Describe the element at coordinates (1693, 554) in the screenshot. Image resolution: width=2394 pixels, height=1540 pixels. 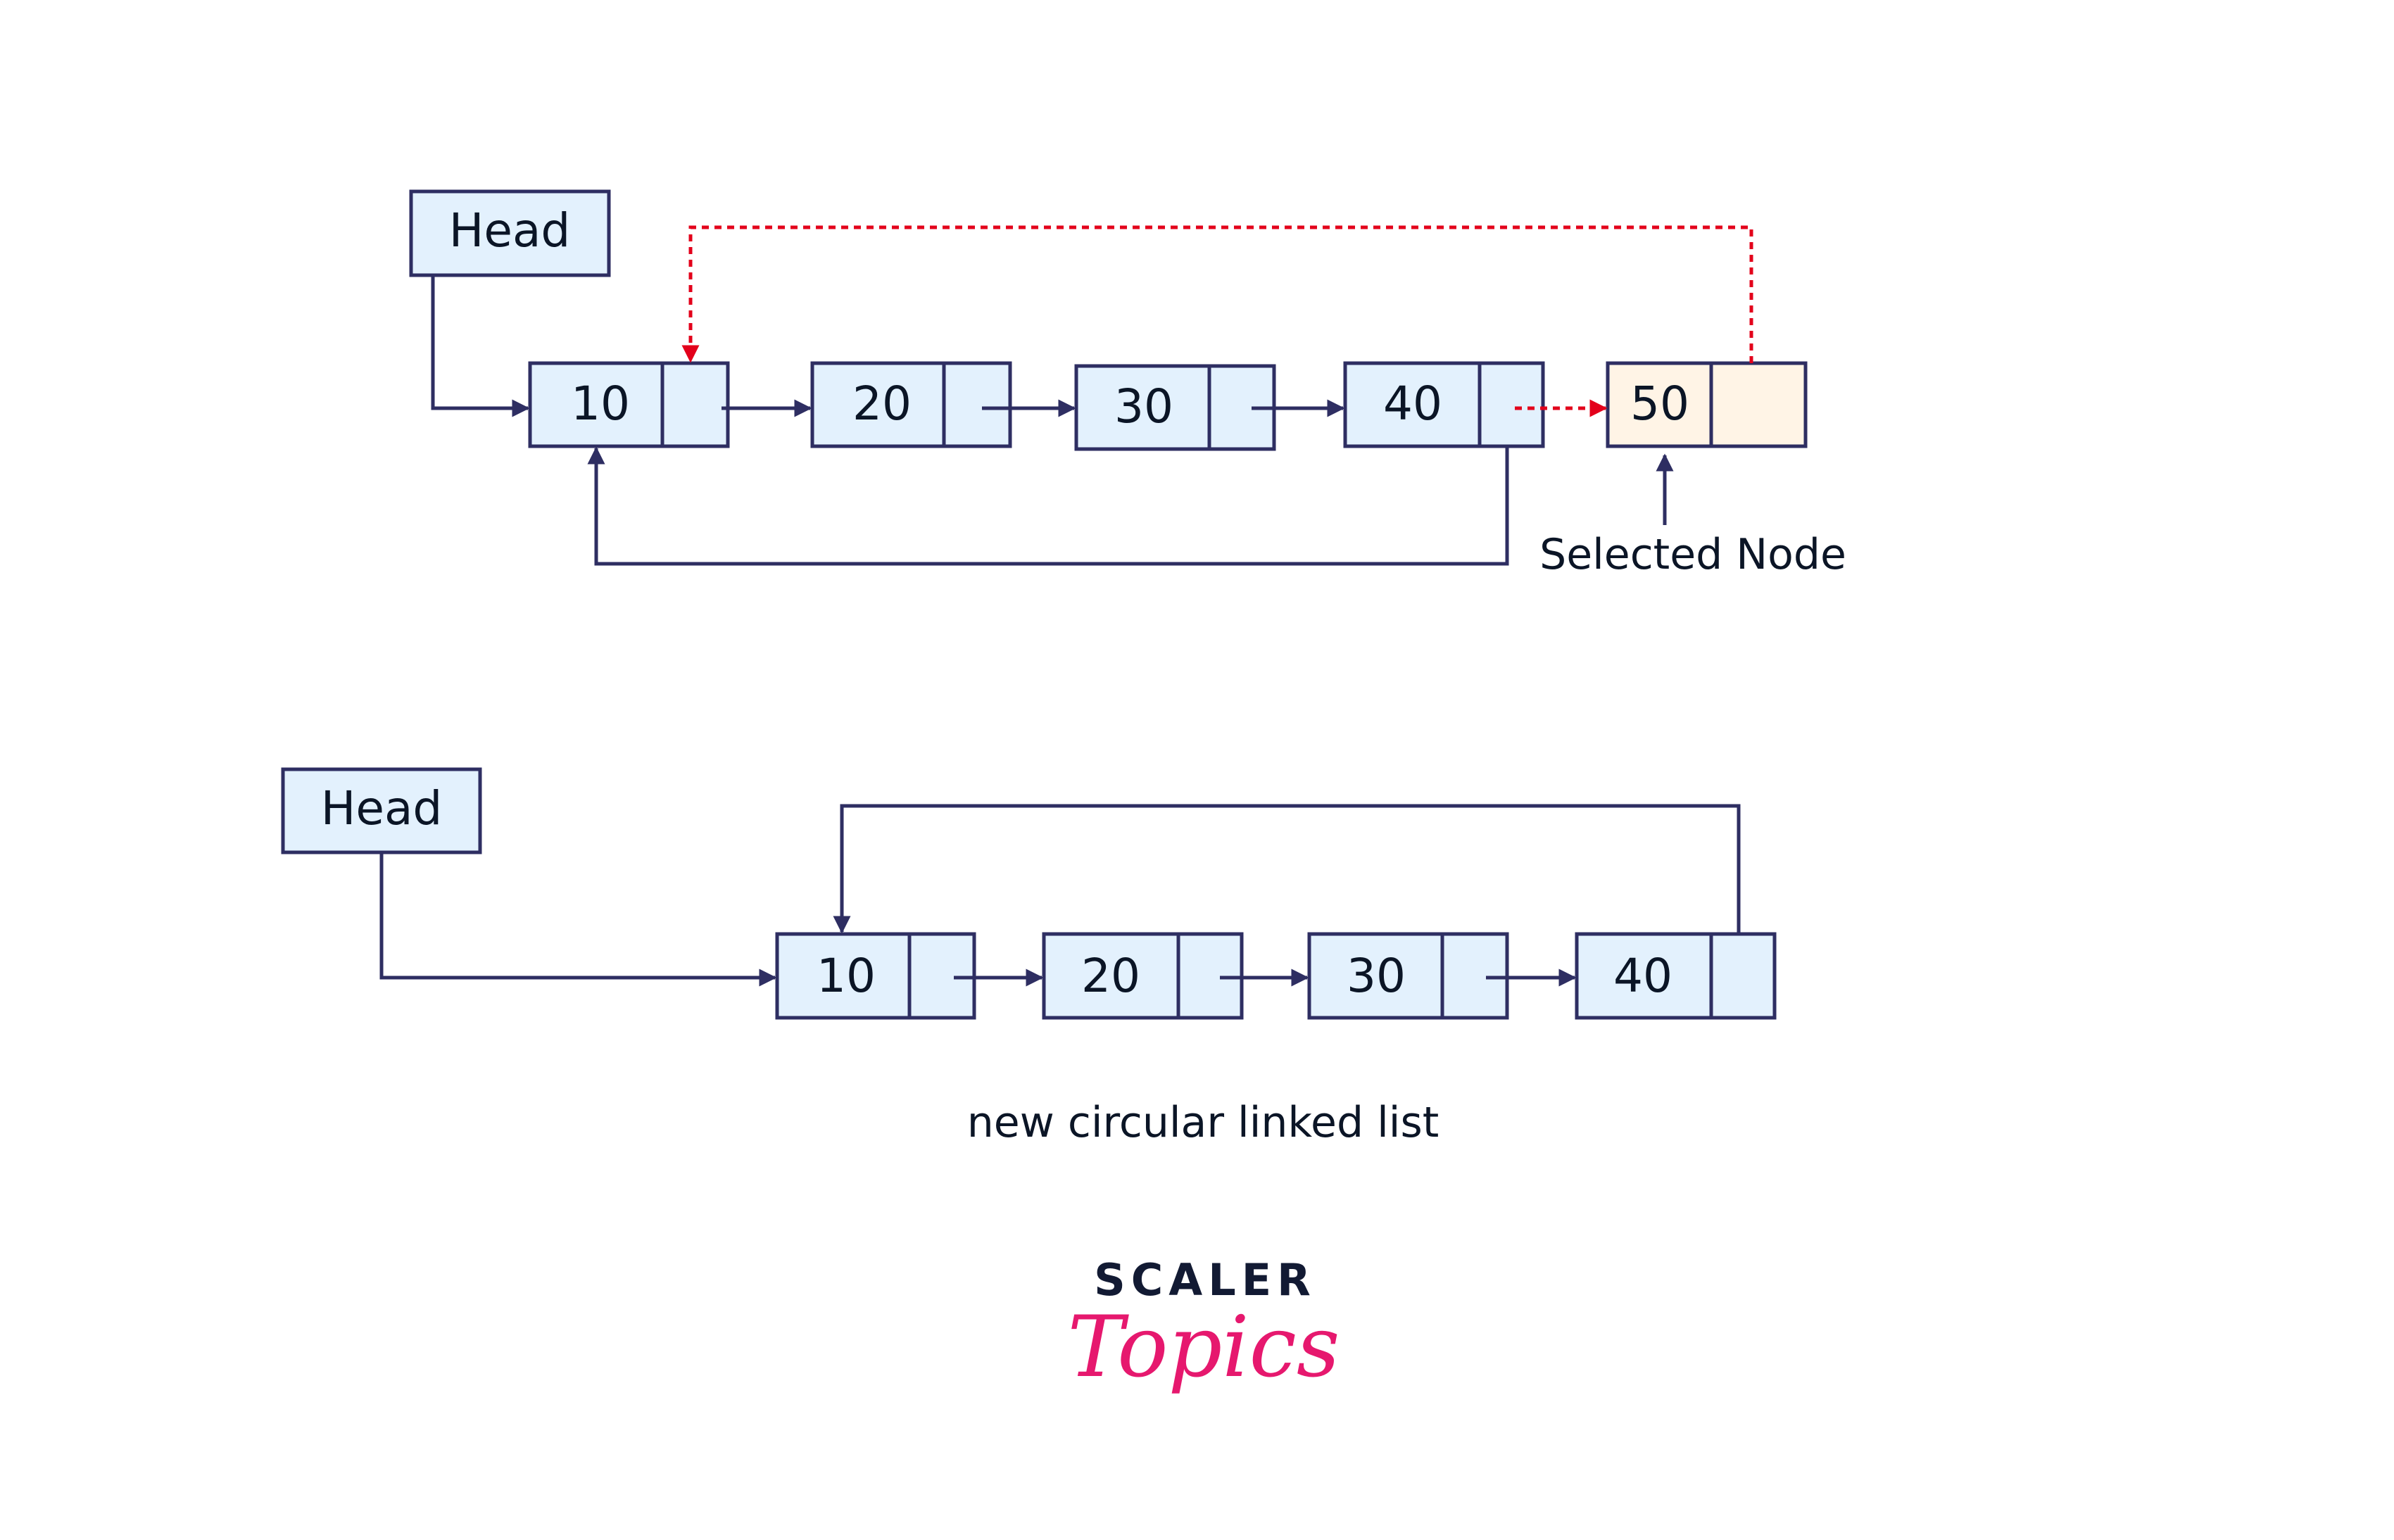
I see `selected-node-label: Selected Node` at that location.